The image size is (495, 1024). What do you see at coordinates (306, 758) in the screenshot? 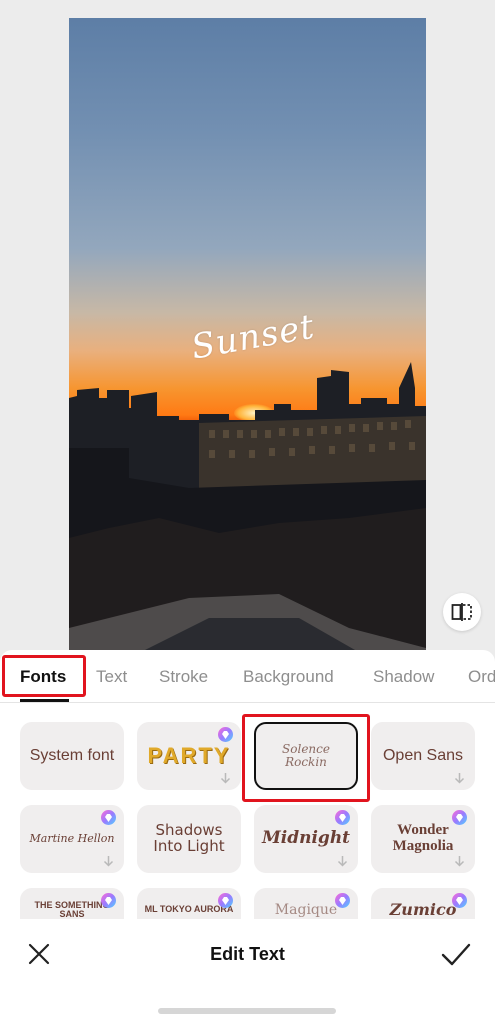
I see `selected-font-highlight-box` at bounding box center [306, 758].